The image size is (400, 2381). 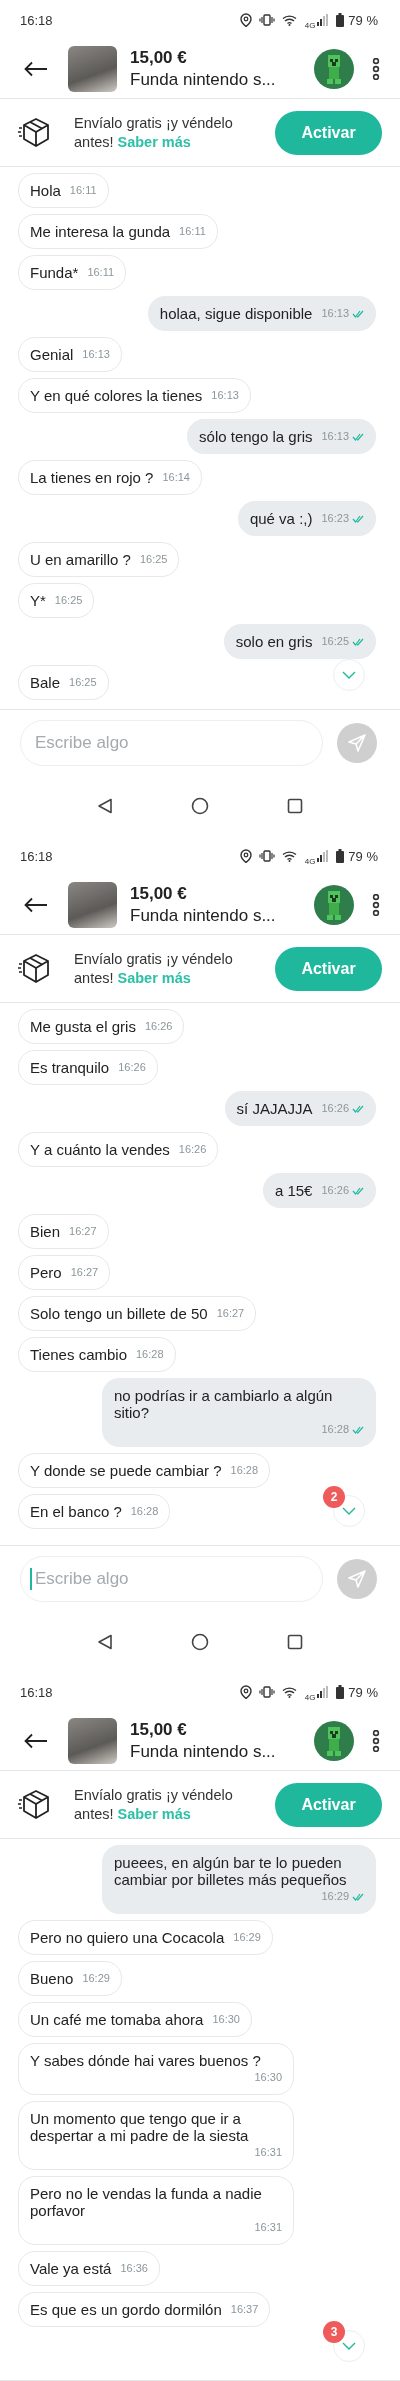 I want to click on message-text: Funda*, so click(x=54, y=272).